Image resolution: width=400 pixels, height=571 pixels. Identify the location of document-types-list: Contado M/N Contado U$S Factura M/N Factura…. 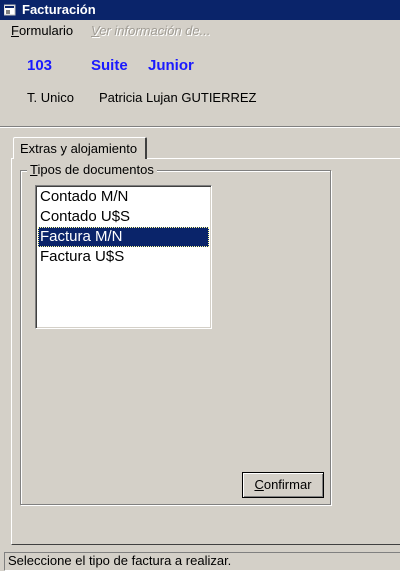
(123, 257).